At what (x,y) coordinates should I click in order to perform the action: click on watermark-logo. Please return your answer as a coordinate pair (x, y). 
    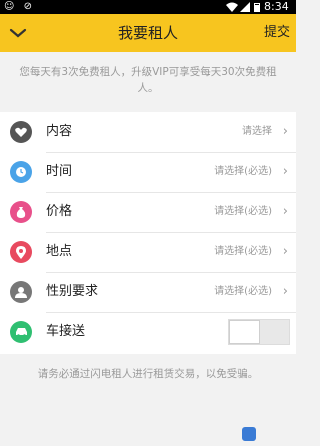
    Looking at the image, I should click on (267, 434).